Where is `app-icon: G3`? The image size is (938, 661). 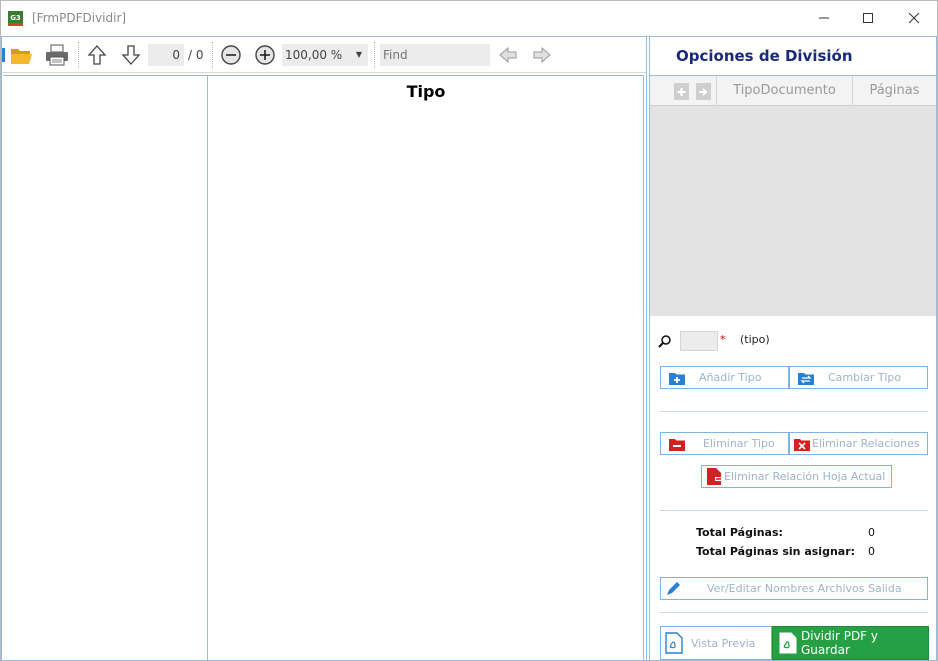
app-icon: G3 is located at coordinates (15, 18).